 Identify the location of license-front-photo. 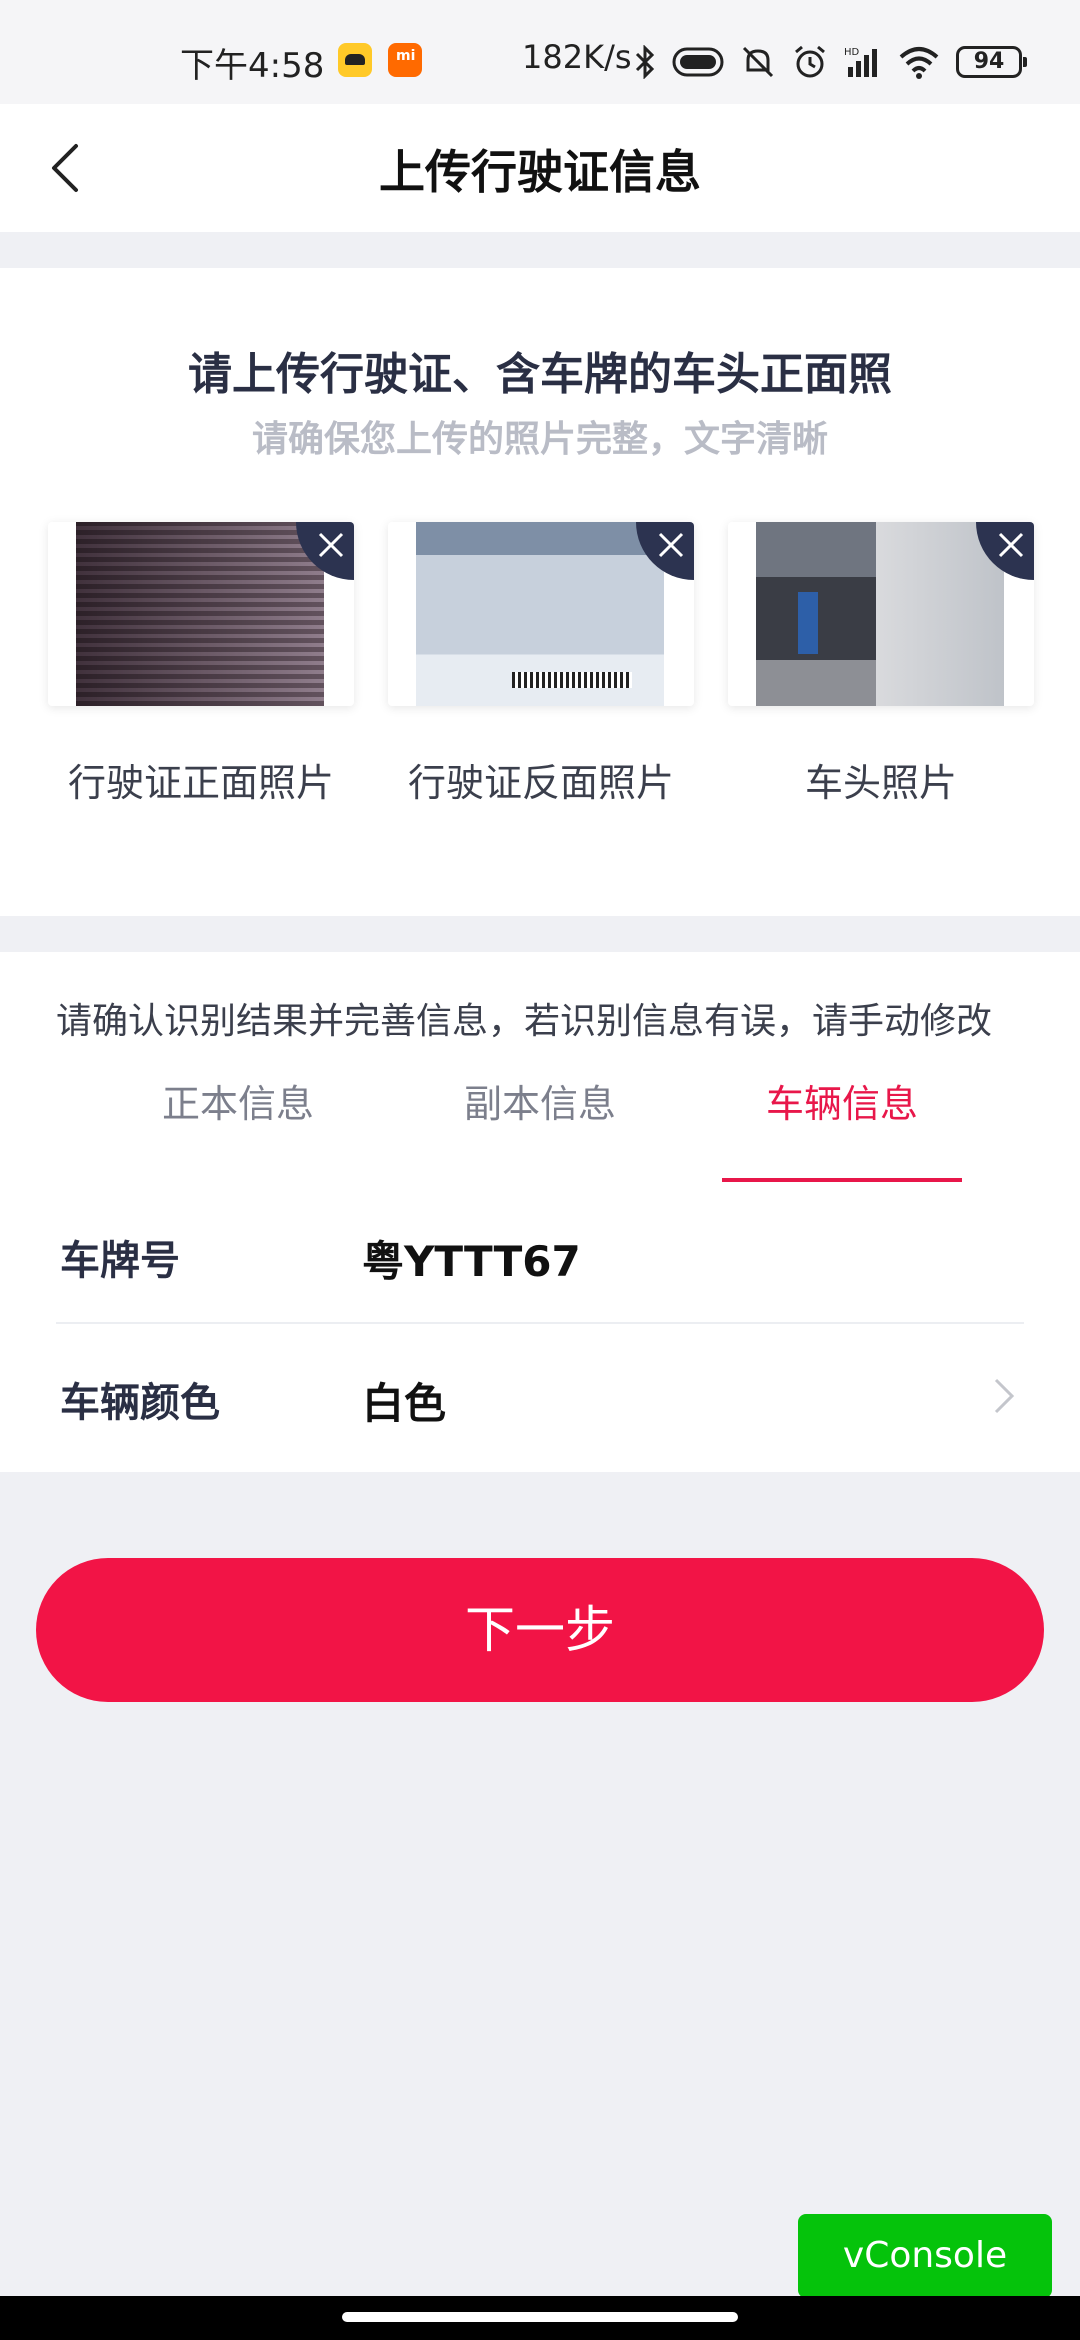
(201, 614).